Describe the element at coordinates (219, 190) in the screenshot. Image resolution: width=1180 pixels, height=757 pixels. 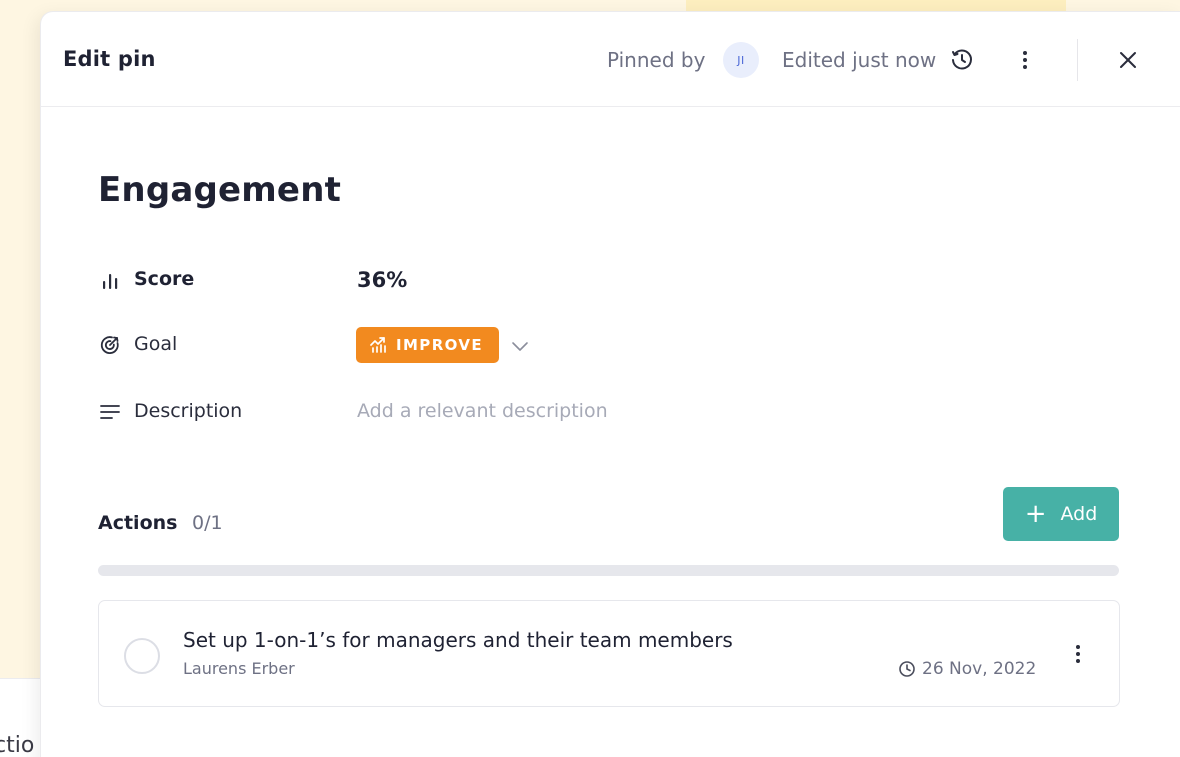
I see `pin-title: Engagement` at that location.